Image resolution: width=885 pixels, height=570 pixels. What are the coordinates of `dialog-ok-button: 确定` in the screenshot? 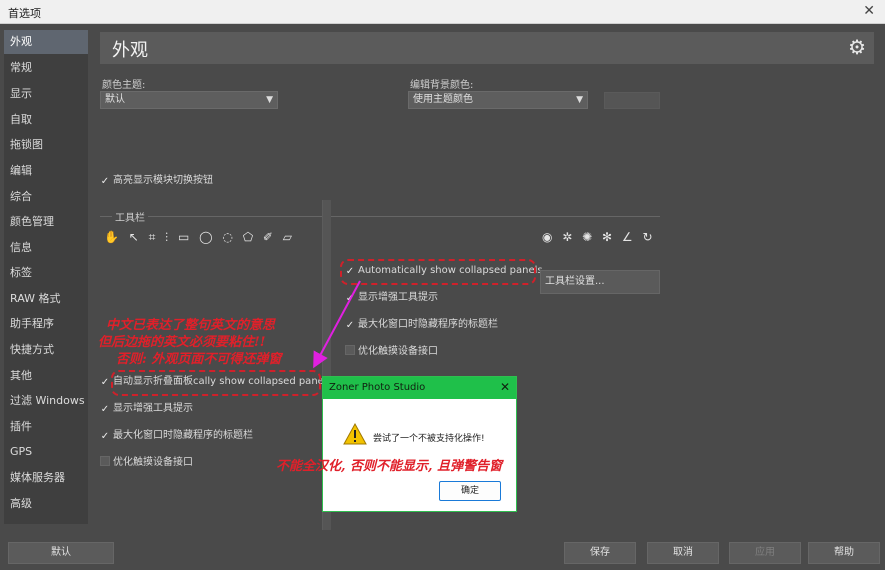 It's located at (470, 491).